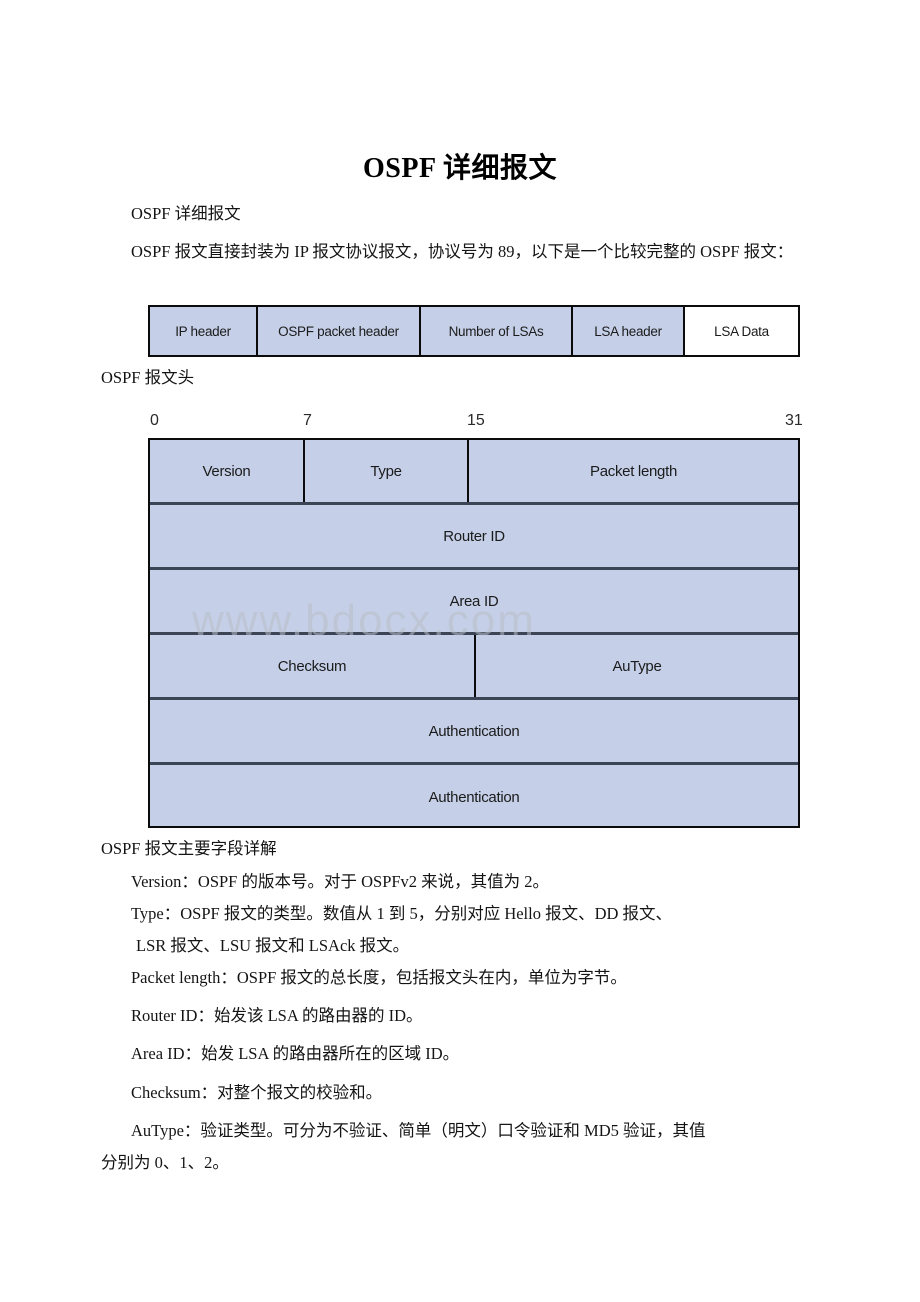 The height and width of the screenshot is (1302, 920). Describe the element at coordinates (339, 331) in the screenshot. I see `encapsulation-cell-ospf-packet-header: OSPF packet header` at that location.